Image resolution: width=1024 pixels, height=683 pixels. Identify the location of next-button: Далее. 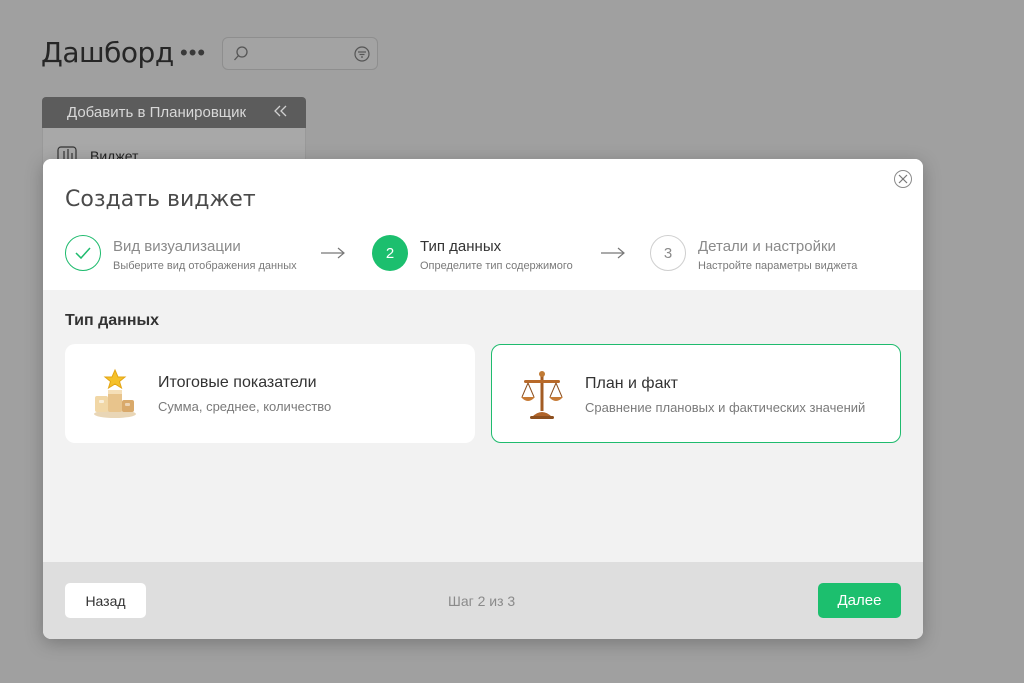
(859, 600).